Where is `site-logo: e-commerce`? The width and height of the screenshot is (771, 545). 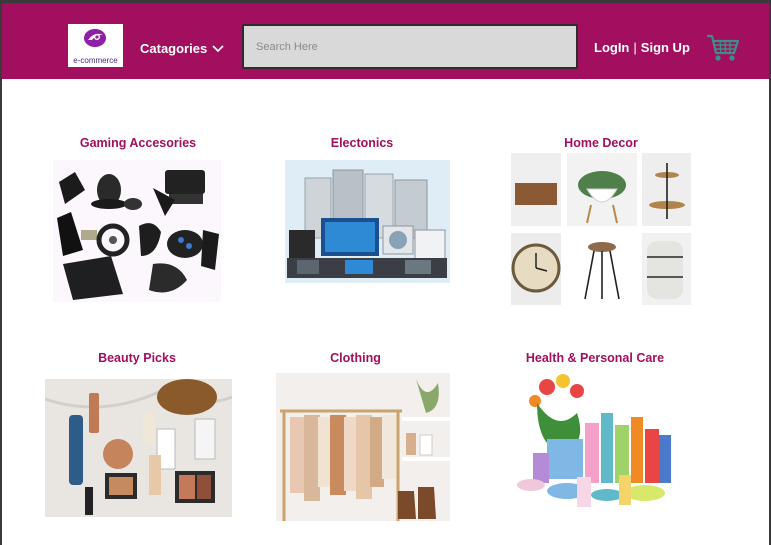 site-logo: e-commerce is located at coordinates (95, 45).